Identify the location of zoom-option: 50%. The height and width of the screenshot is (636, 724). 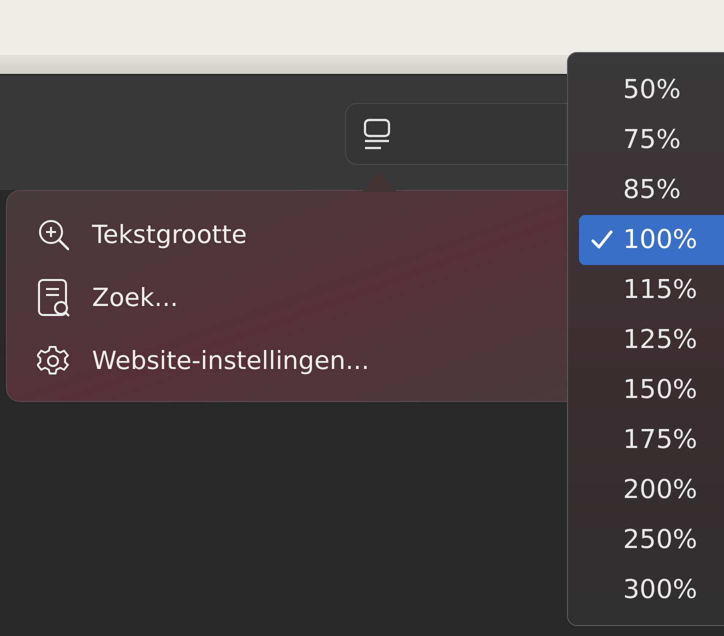
(651, 90).